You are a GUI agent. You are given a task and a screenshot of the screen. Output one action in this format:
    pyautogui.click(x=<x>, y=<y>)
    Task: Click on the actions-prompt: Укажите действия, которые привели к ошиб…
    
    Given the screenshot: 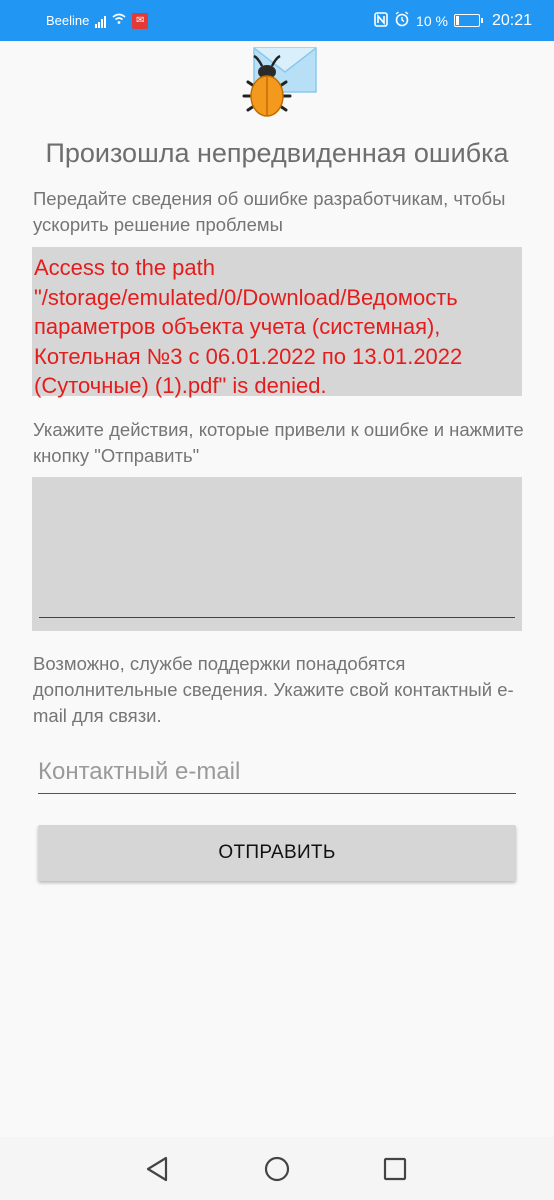 What is the action you would take?
    pyautogui.click(x=278, y=442)
    